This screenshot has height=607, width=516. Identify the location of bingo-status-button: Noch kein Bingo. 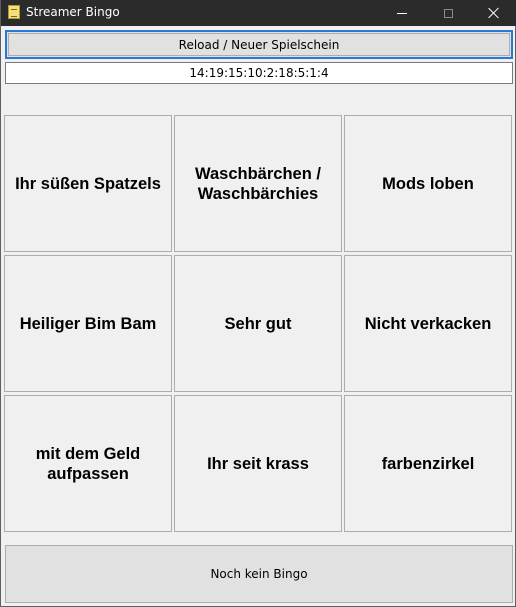
(259, 574).